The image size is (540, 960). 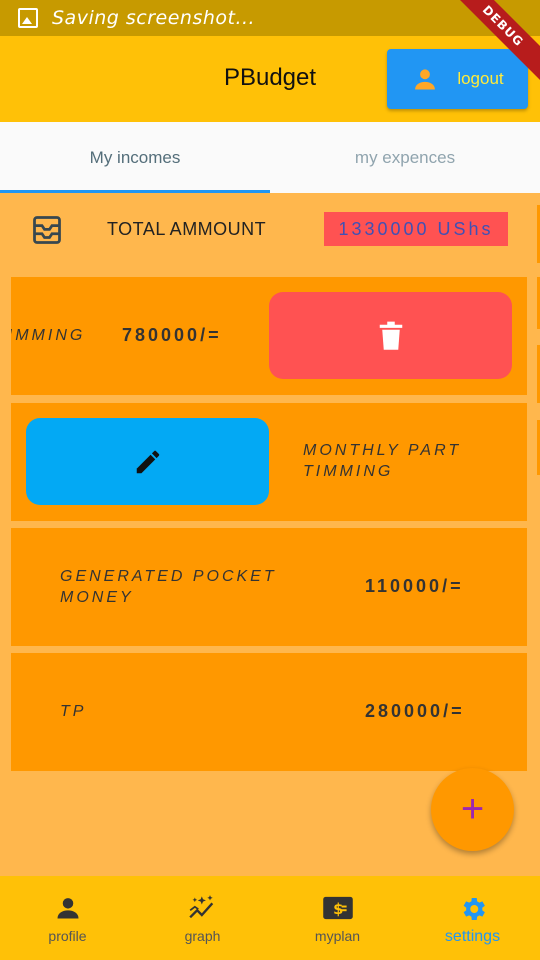 I want to click on edit-button, so click(x=147, y=461).